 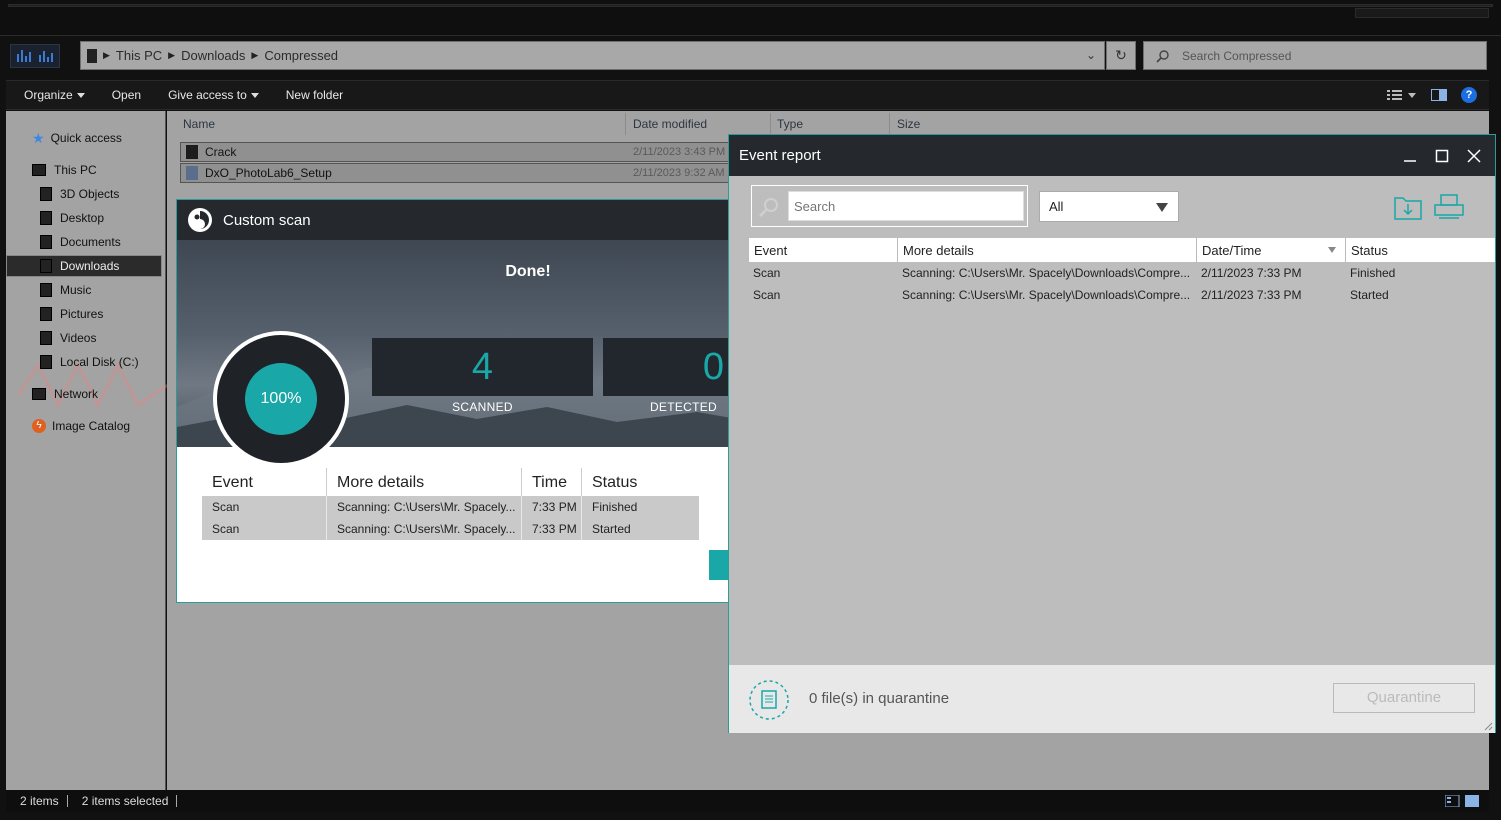 I want to click on nav-item-music: Music, so click(x=65, y=290).